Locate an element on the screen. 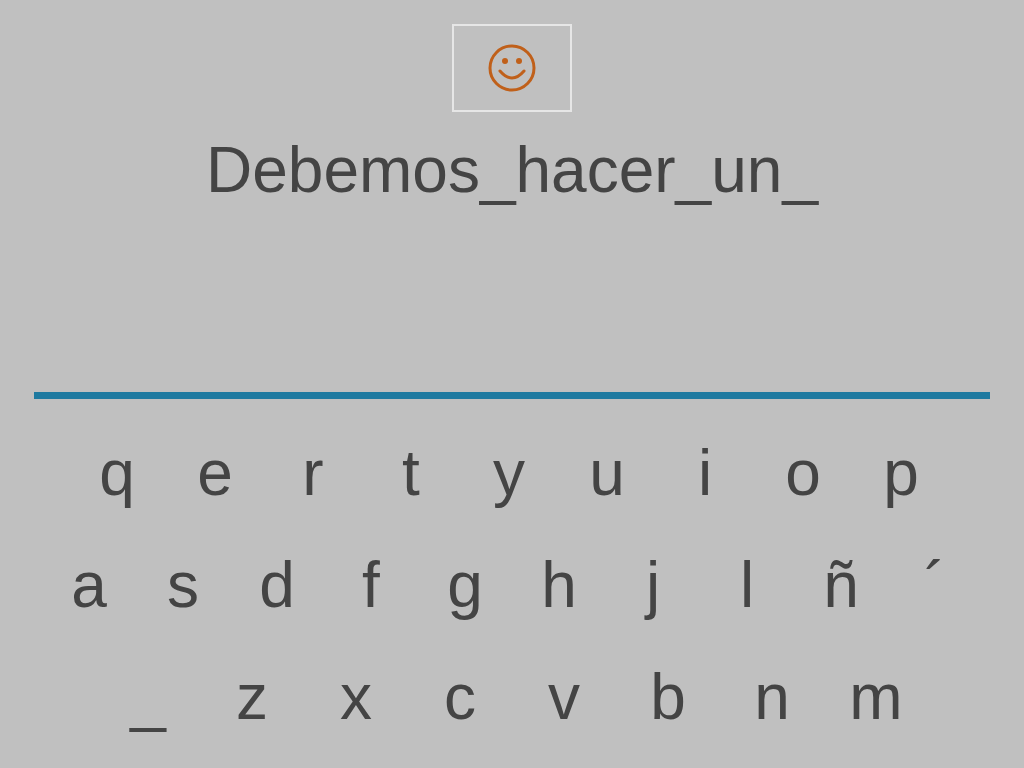 The image size is (1024, 768). letter-key: b is located at coordinates (668, 697).